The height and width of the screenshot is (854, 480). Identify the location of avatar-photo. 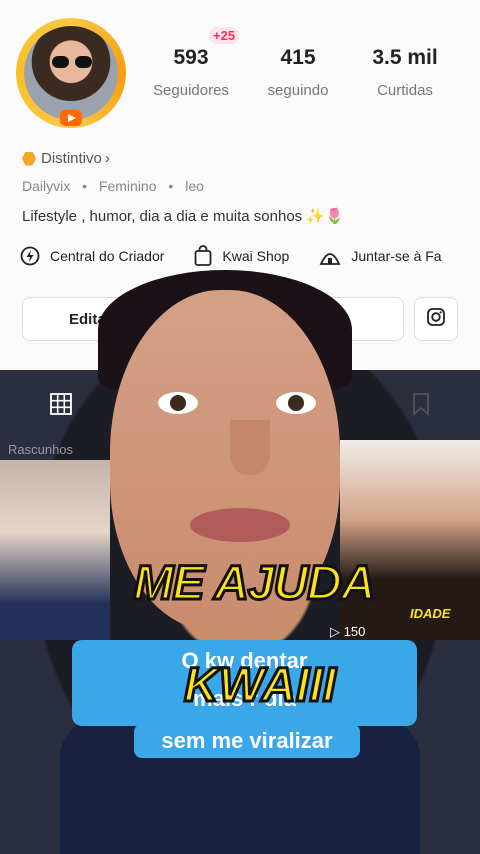
(71, 73).